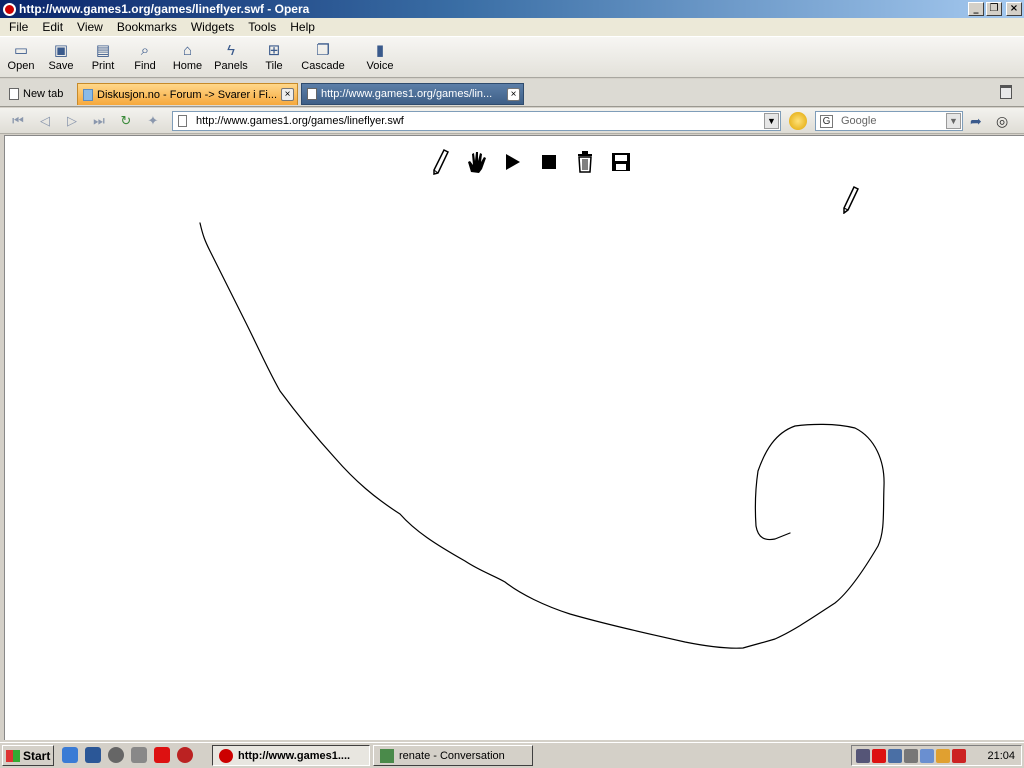 This screenshot has width=1024, height=768. I want to click on usb-icon, so click(911, 755).